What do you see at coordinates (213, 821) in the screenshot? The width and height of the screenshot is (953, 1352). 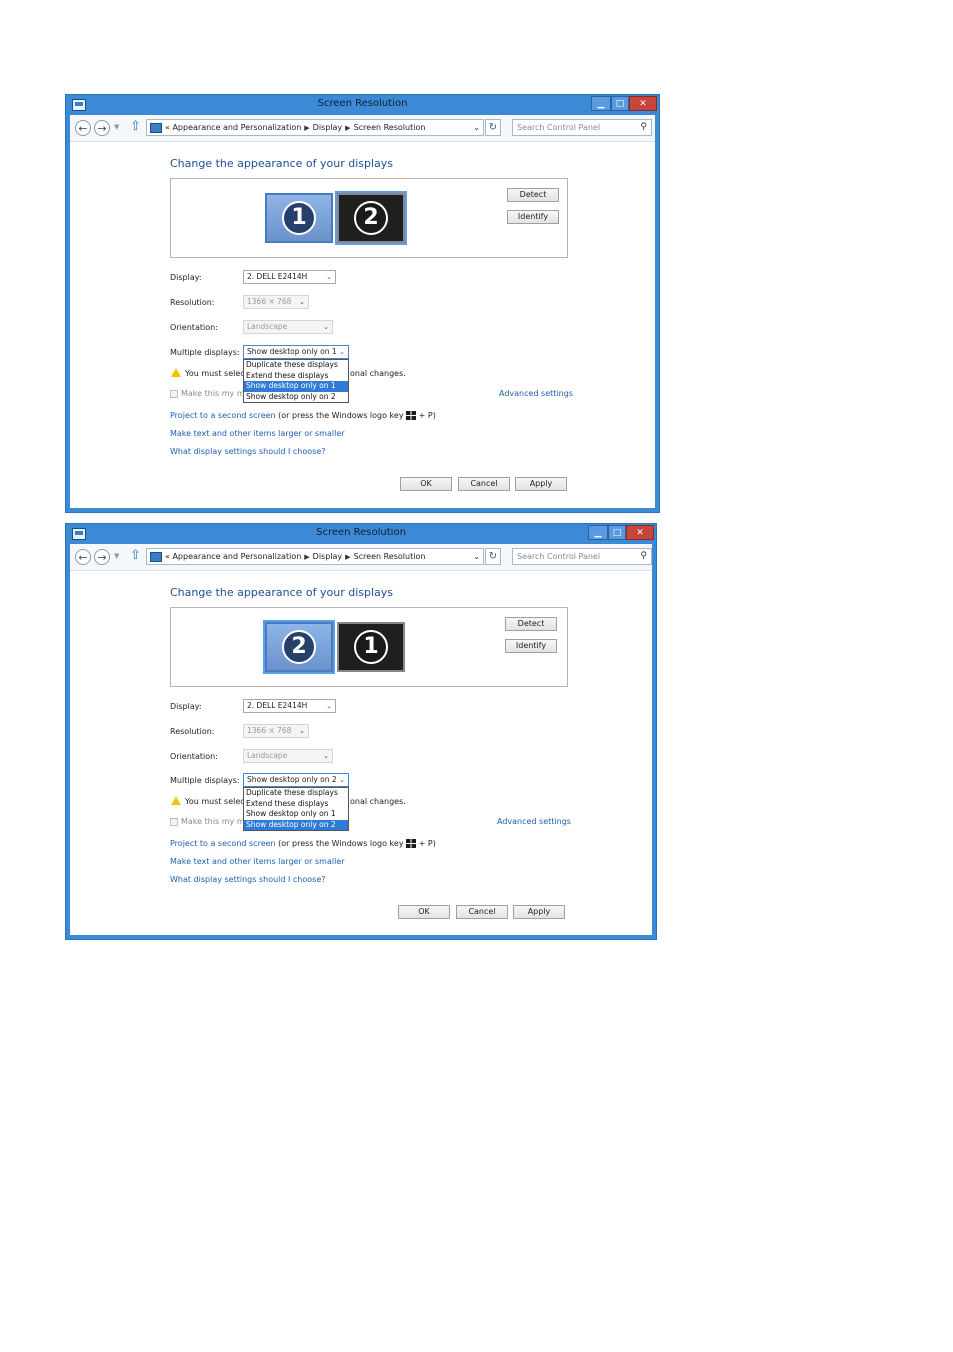 I see `make-main-display-label: Make this my m` at bounding box center [213, 821].